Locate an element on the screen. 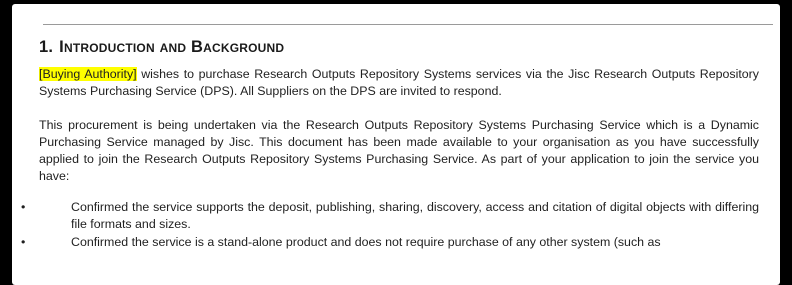 Image resolution: width=792 pixels, height=285 pixels. buying-authority-placeholder: [Buying Authority] is located at coordinates (88, 74).